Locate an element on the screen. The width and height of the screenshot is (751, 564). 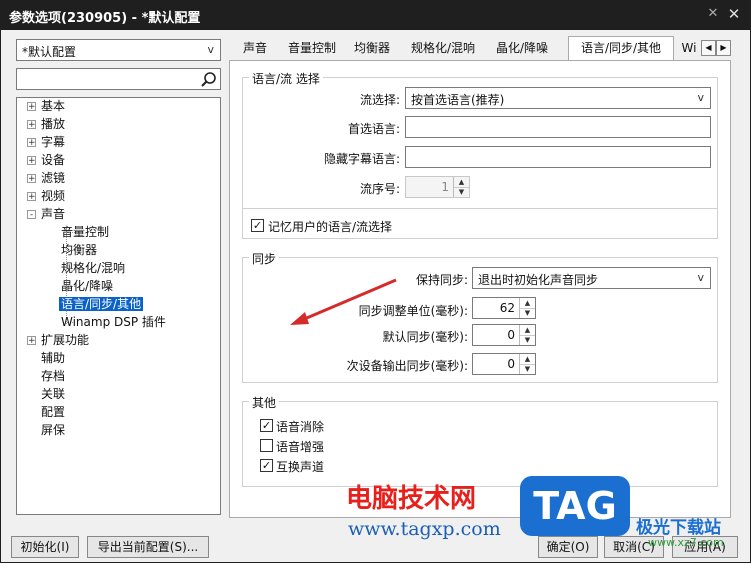
watermark-site-url: www.xz7.com is located at coordinates (686, 542).